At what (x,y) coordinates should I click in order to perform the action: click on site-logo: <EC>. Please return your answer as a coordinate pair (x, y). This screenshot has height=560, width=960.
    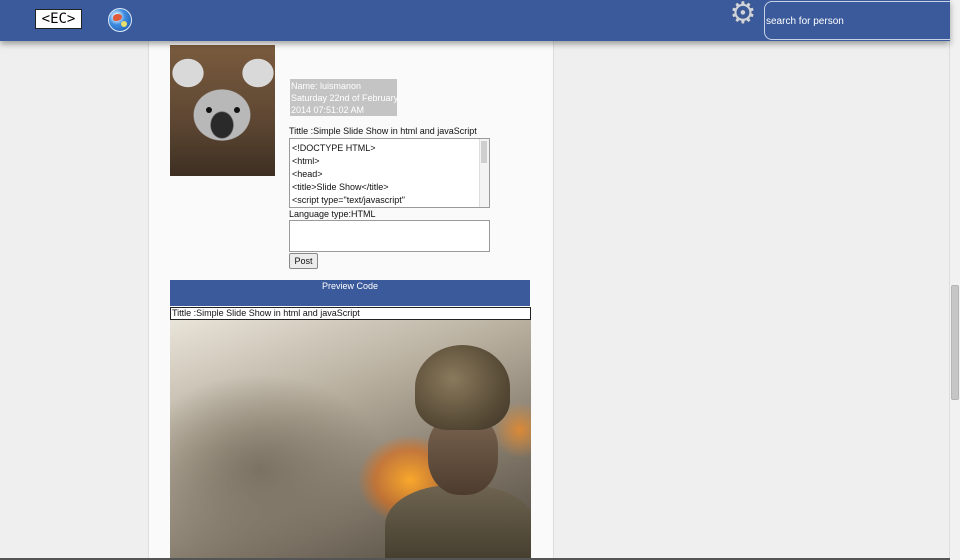
    Looking at the image, I should click on (58, 19).